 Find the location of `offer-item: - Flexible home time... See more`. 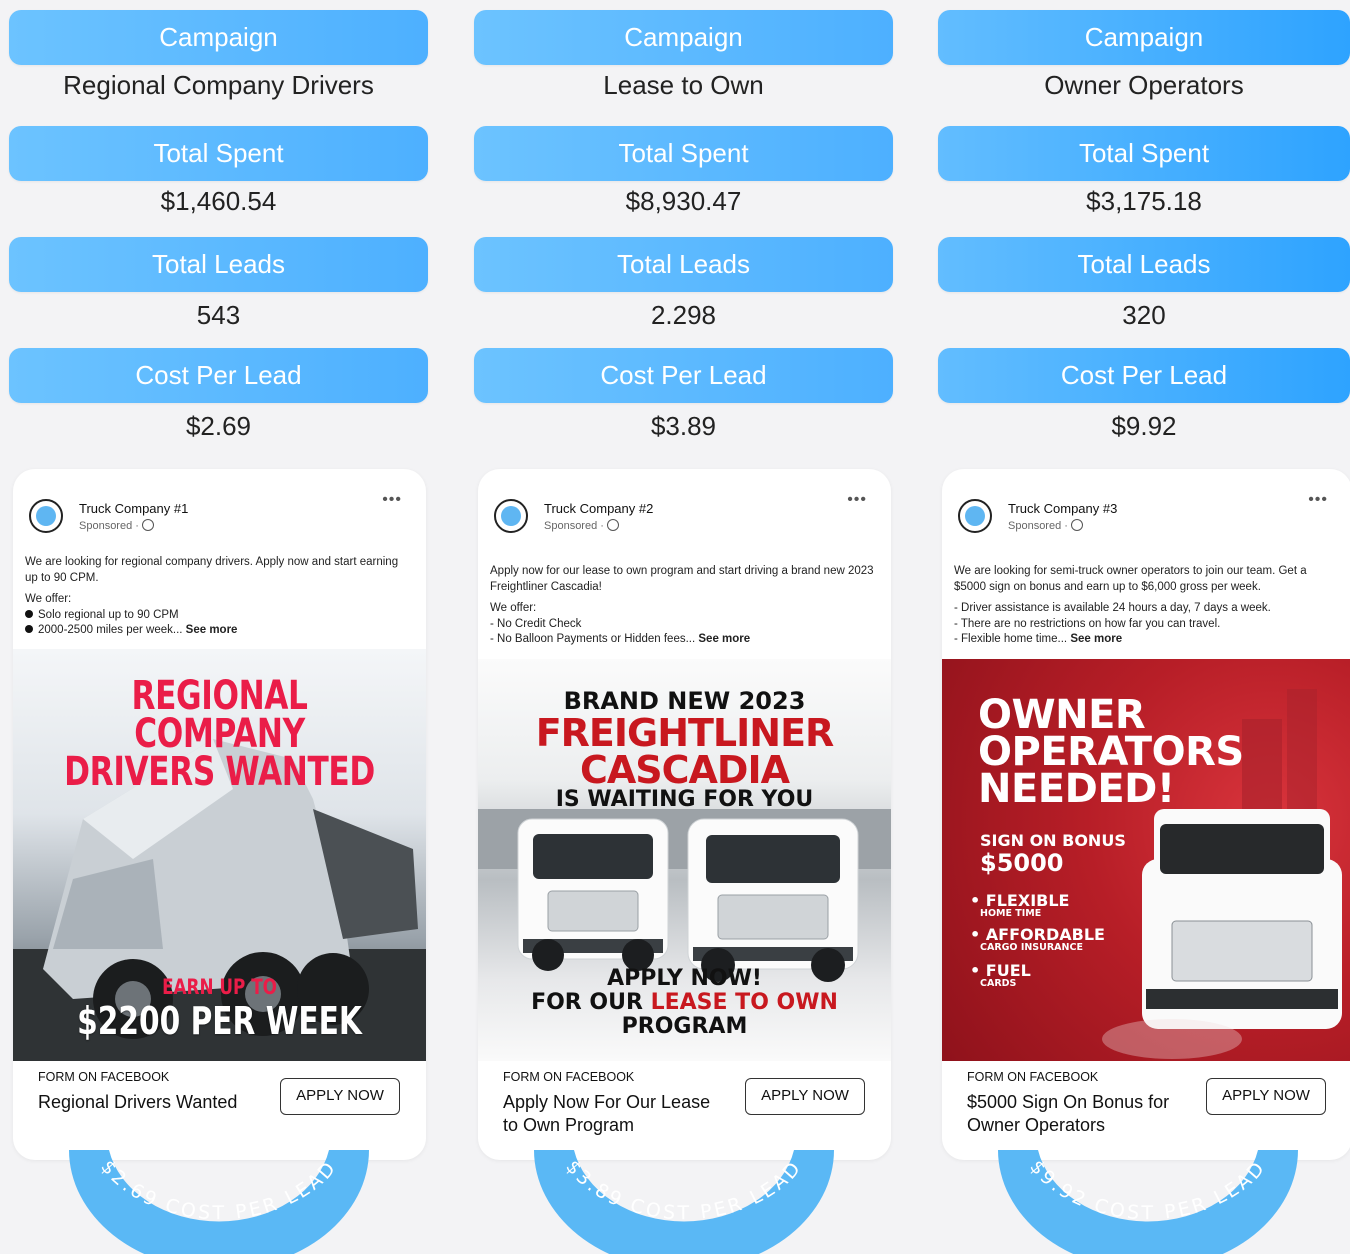

offer-item: - Flexible home time... See more is located at coordinates (1038, 639).